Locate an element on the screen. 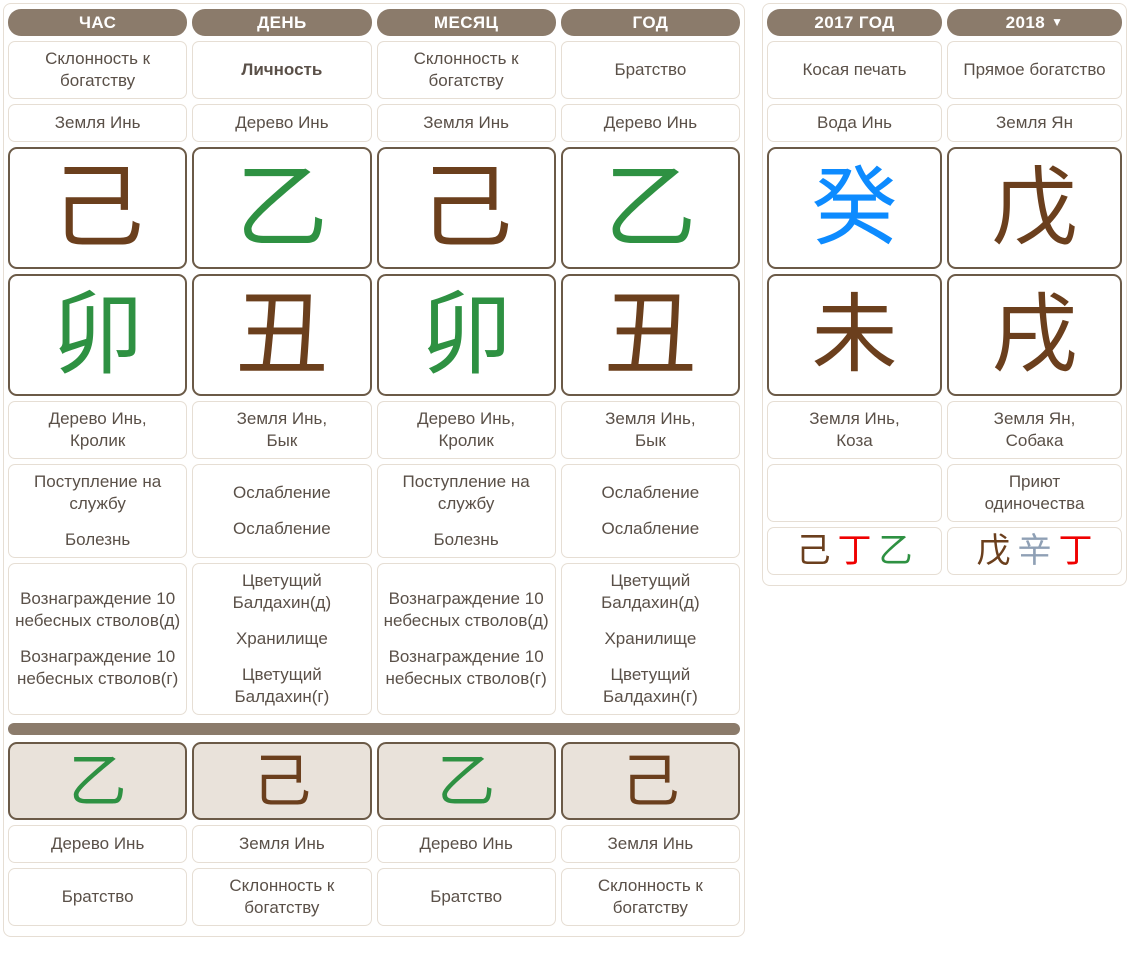 This screenshot has width=1131, height=962. luck-pillar-element-4: Земля Инь is located at coordinates (650, 844).